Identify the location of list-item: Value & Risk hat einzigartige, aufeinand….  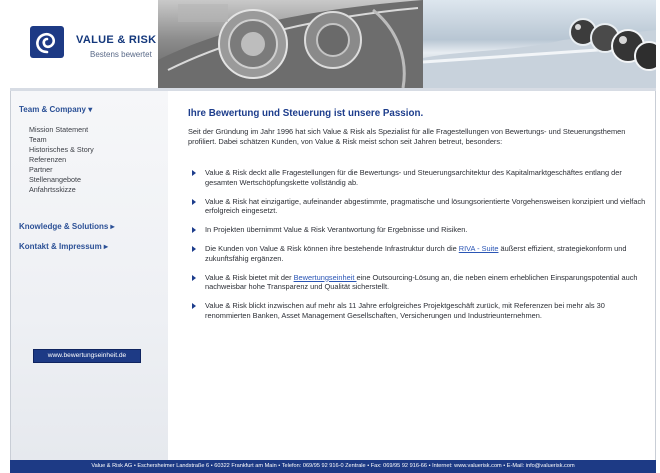
(419, 207).